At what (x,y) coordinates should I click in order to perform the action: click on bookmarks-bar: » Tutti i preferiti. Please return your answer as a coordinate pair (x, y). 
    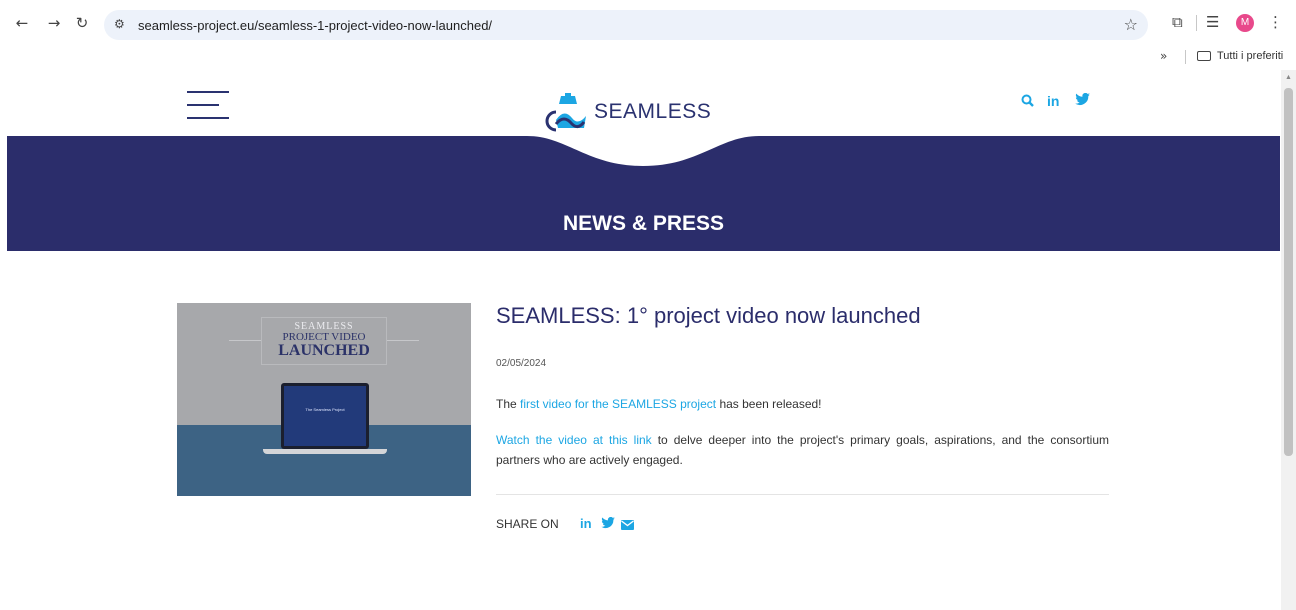
    Looking at the image, I should click on (648, 57).